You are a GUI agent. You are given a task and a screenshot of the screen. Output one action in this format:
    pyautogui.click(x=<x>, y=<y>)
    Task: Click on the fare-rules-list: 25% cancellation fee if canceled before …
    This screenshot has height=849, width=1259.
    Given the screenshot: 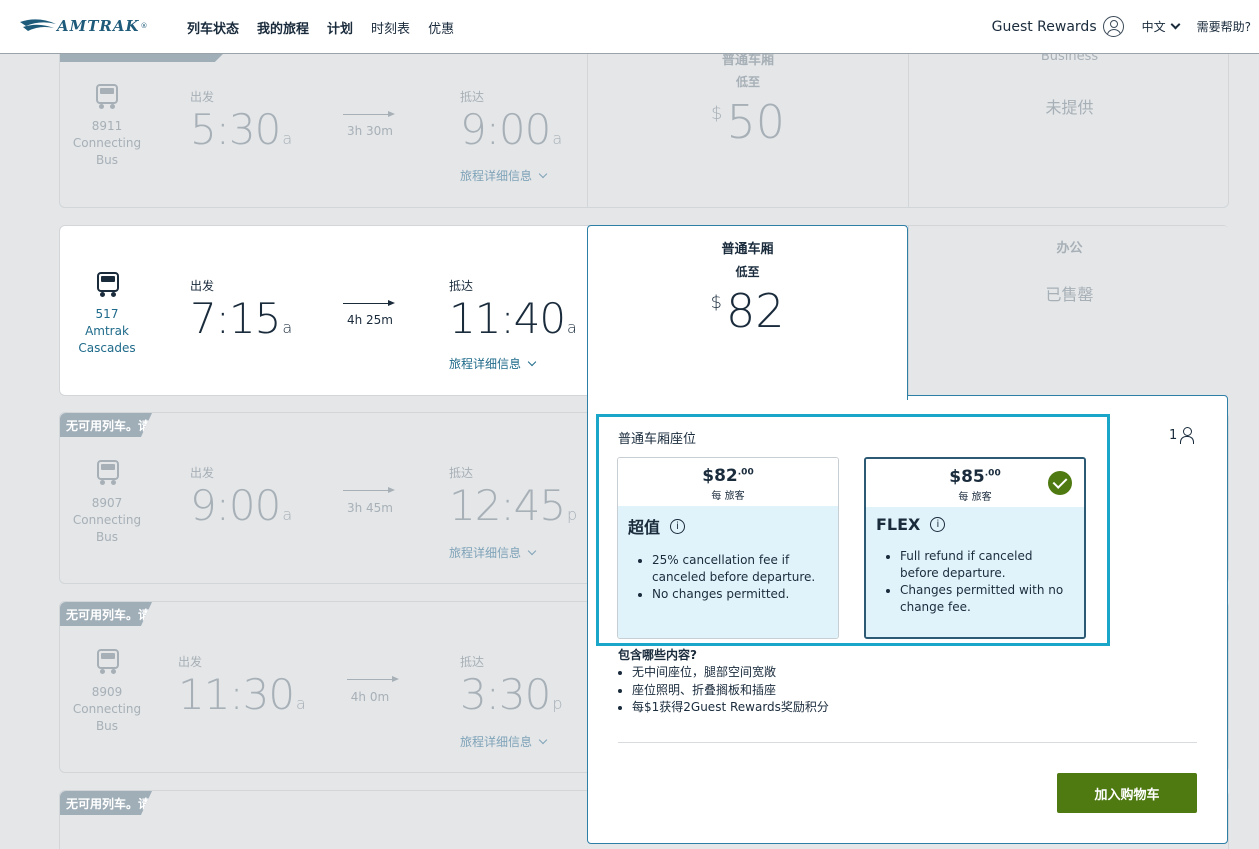 What is the action you would take?
    pyautogui.click(x=728, y=577)
    